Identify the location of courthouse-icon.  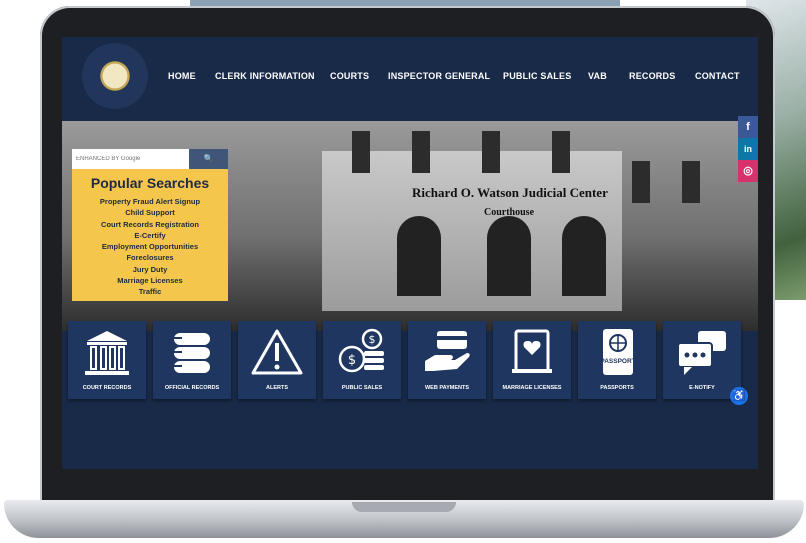
(107, 353).